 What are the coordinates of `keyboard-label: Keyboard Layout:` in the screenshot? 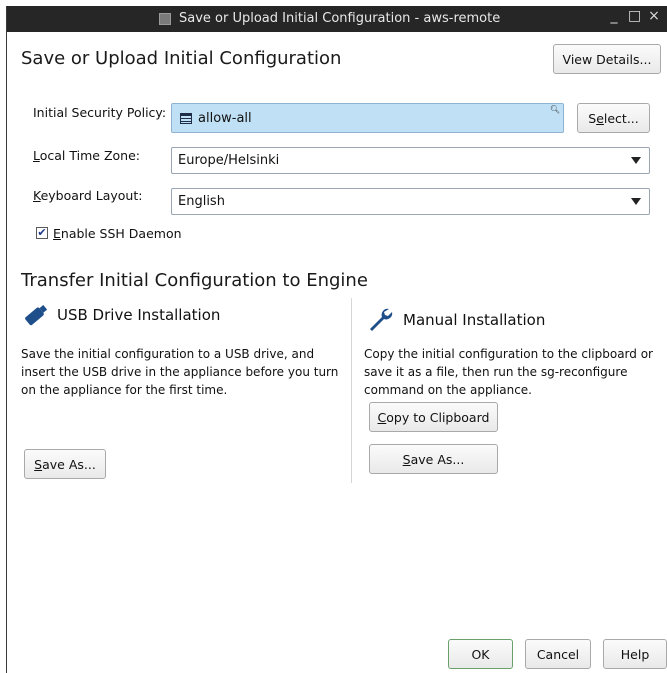 It's located at (87, 195).